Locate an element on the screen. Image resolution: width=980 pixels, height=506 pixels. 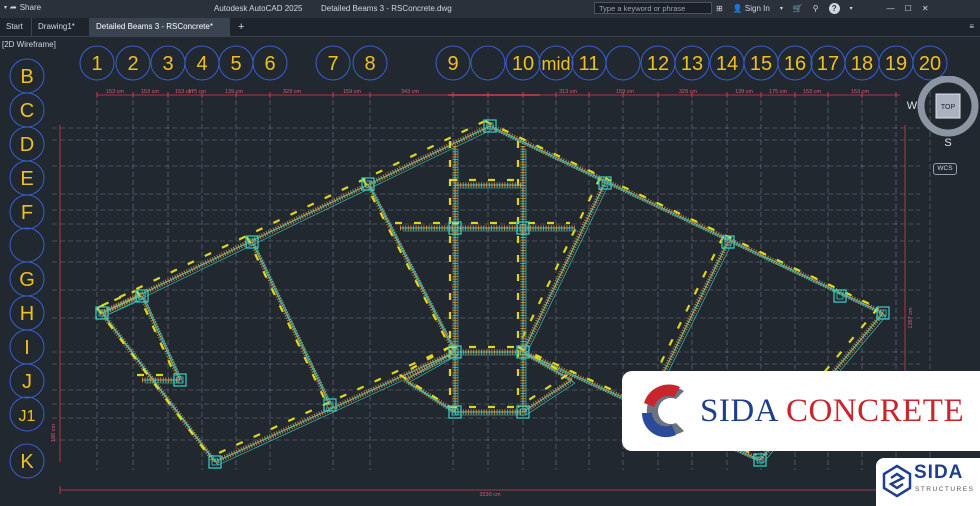
column-grid-label: 17 is located at coordinates (828, 64).